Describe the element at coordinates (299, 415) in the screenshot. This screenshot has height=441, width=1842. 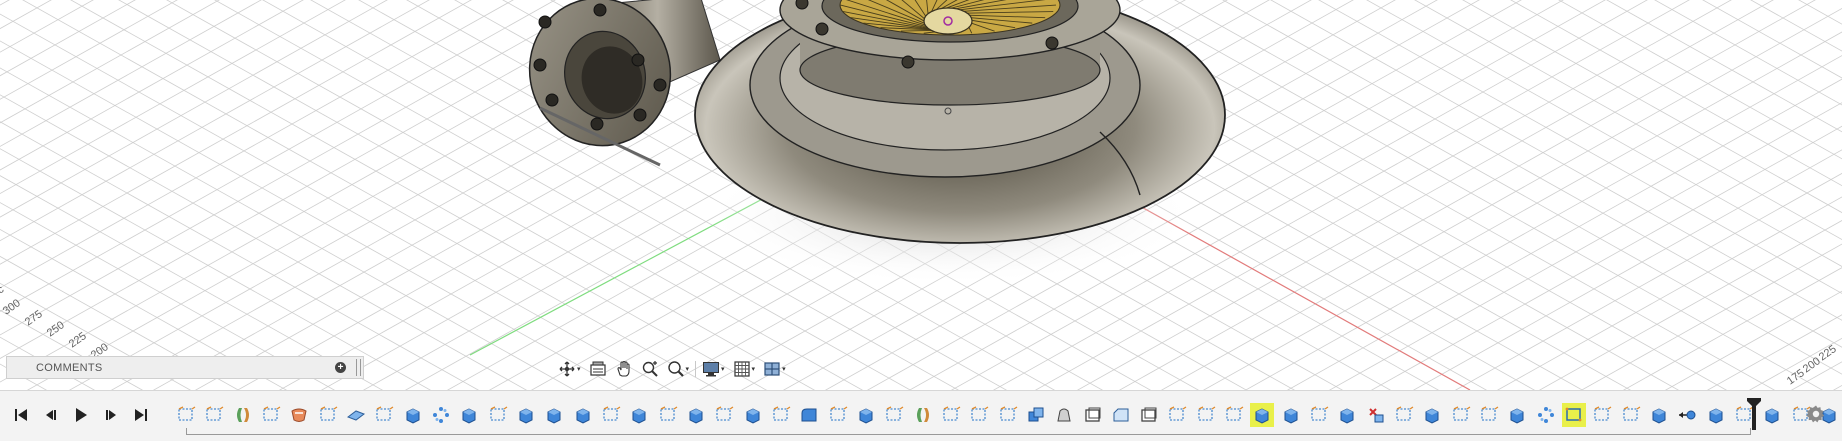
I see `timeline-feature-sweep` at that location.